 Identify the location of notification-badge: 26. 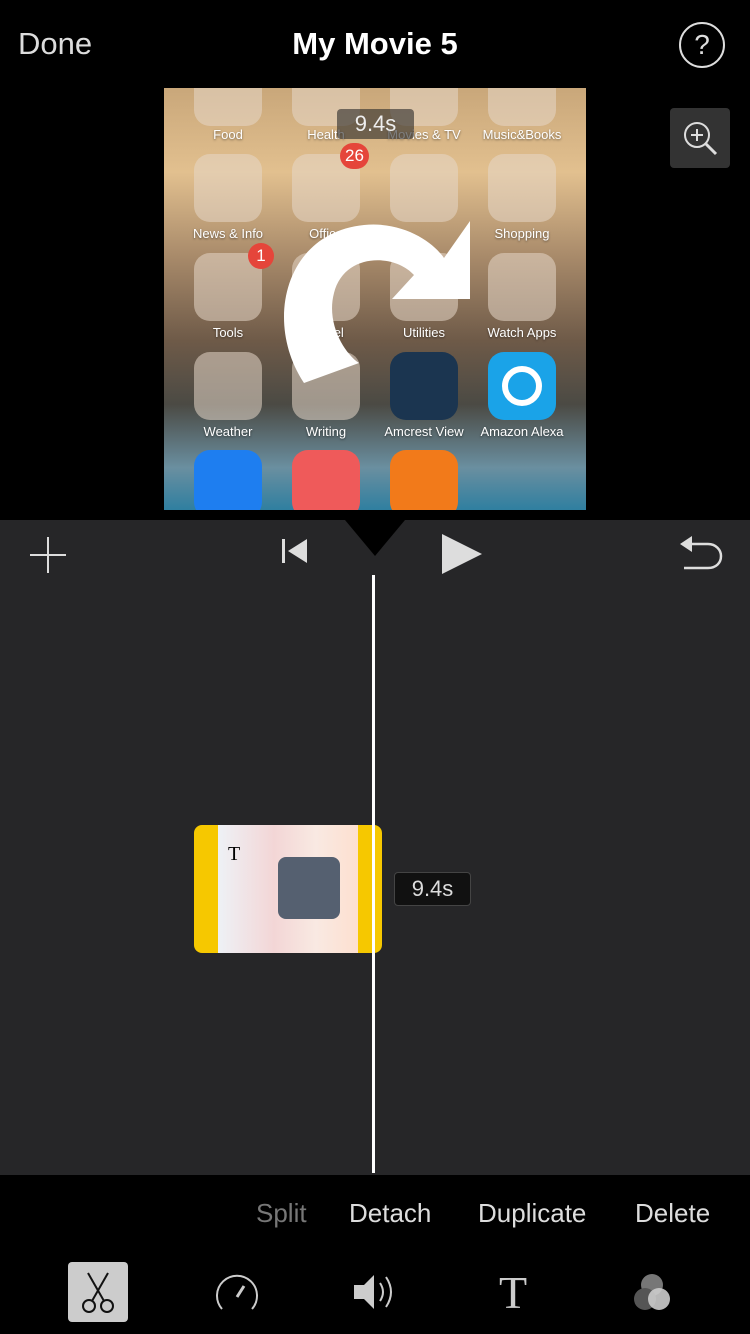
(354, 156).